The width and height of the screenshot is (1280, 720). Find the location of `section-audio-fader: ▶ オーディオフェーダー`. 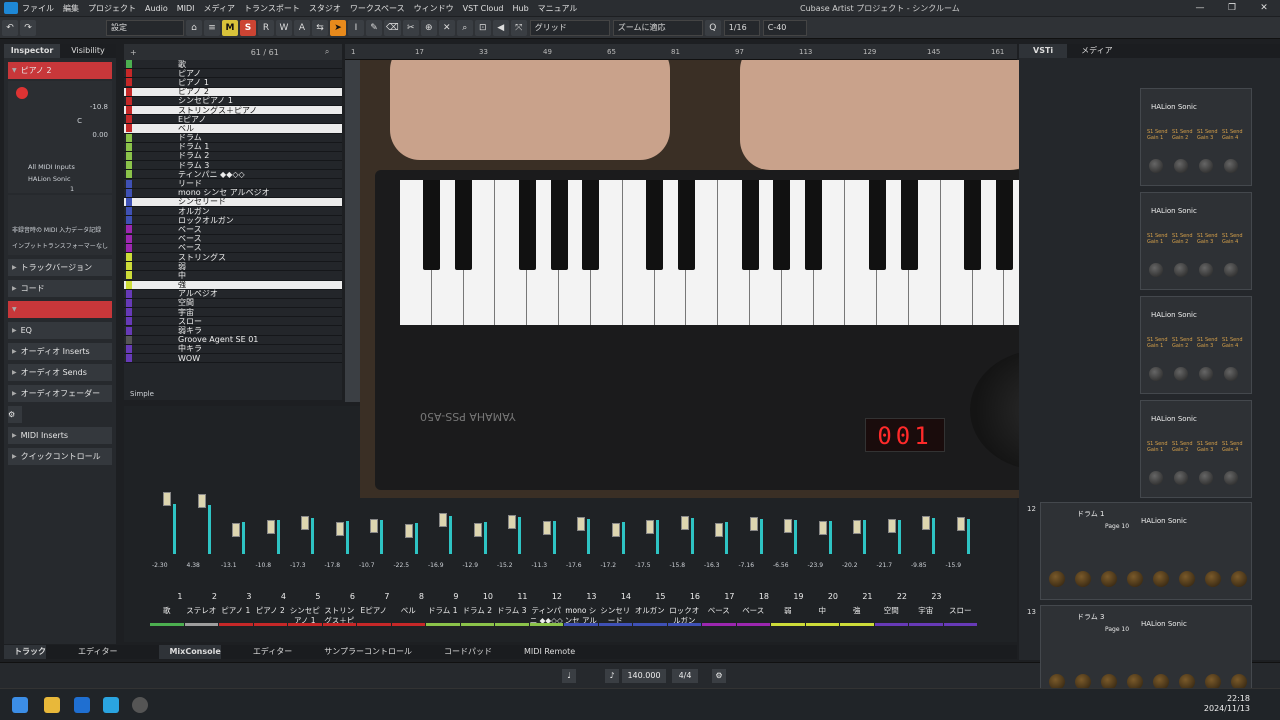

section-audio-fader: ▶ オーディオフェーダー is located at coordinates (60, 393).